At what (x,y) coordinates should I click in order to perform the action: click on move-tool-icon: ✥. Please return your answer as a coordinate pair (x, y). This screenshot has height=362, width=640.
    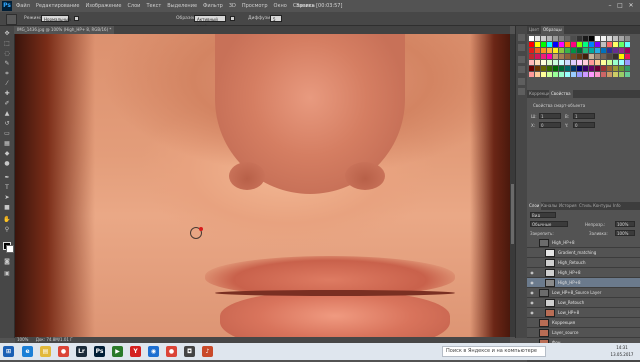
    Looking at the image, I should click on (7, 34).